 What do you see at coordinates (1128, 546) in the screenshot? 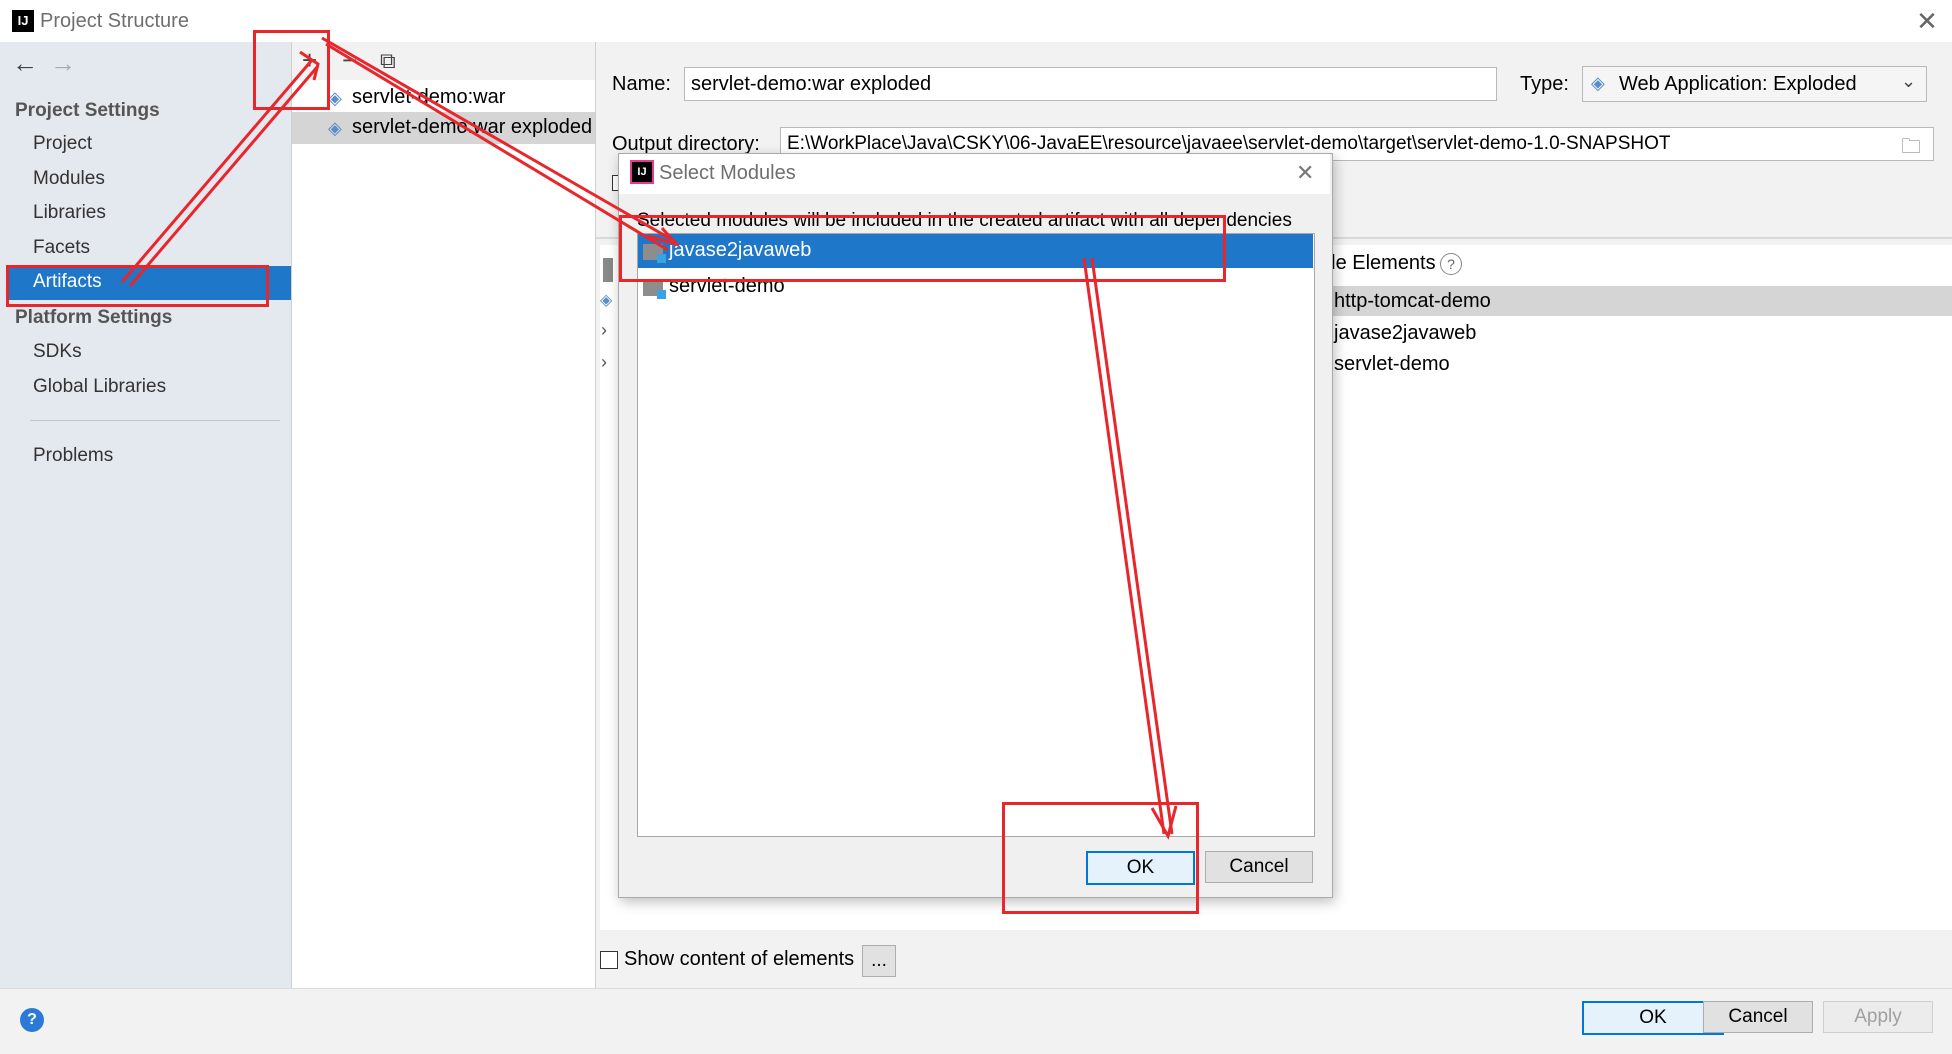
I see `arrow-module-to-ok` at bounding box center [1128, 546].